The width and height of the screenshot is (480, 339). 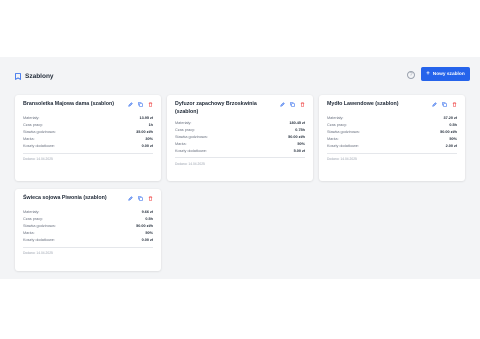 I want to click on row-value: 37.20 zł, so click(x=450, y=118).